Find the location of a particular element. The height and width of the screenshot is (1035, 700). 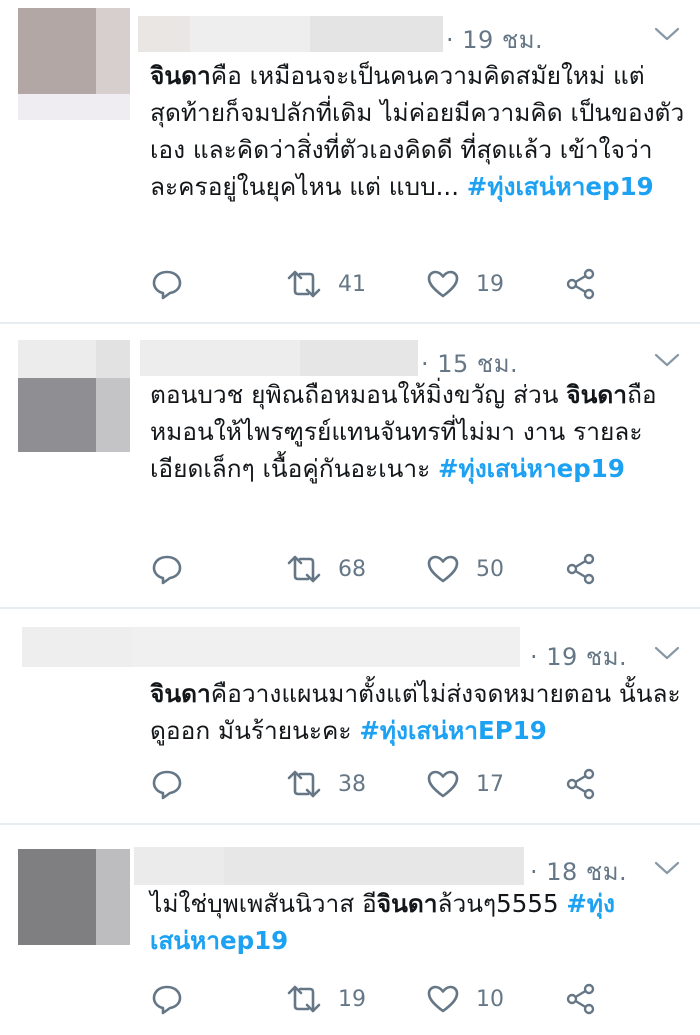

retweet-count: 38 is located at coordinates (352, 784).